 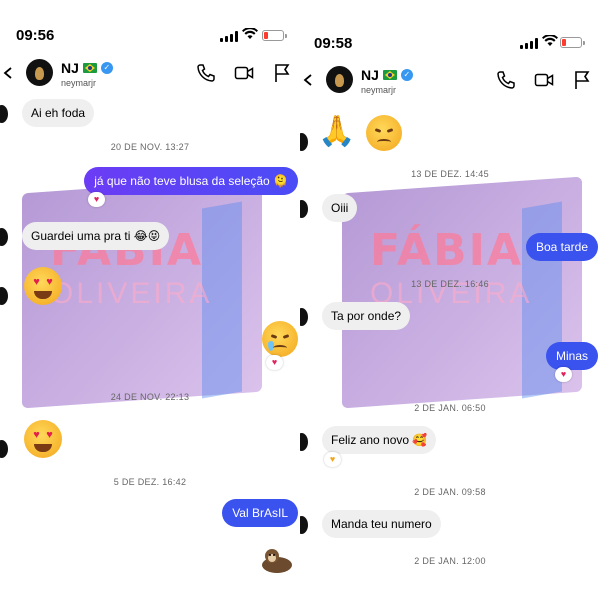 What do you see at coordinates (260, 513) in the screenshot?
I see `message-outgoing: Val BrAsIL` at bounding box center [260, 513].